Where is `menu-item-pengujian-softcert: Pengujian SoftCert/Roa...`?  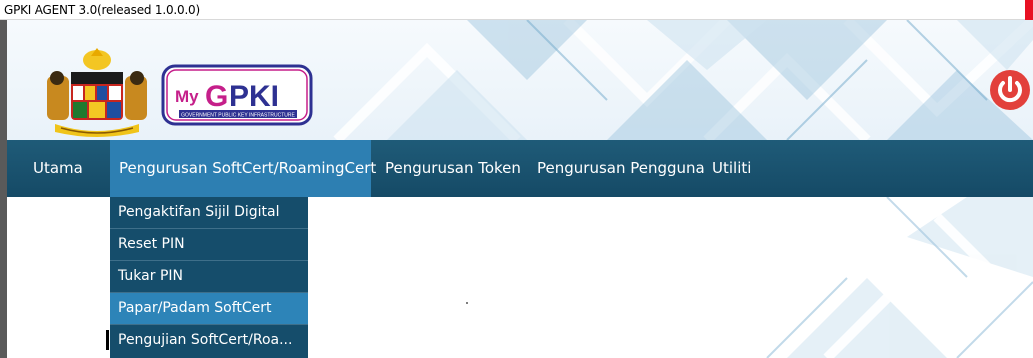
menu-item-pengujian-softcert: Pengujian SoftCert/Roa... is located at coordinates (209, 340).